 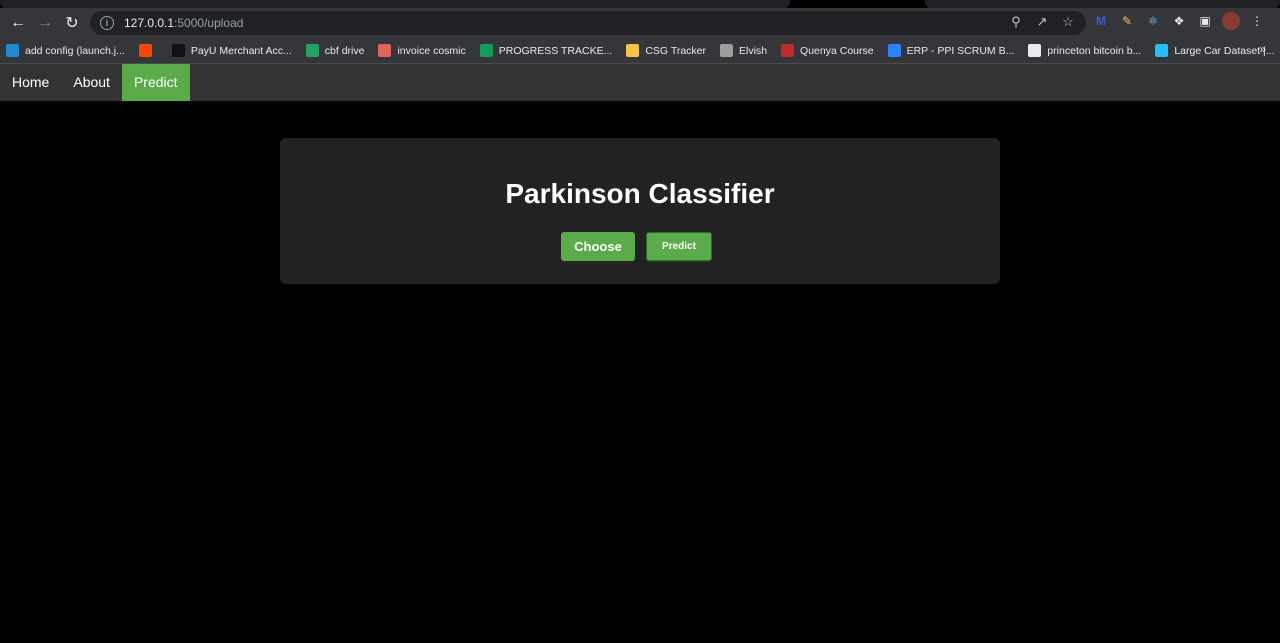 What do you see at coordinates (1257, 21) in the screenshot?
I see `menu-kebab-icon: ⋮` at bounding box center [1257, 21].